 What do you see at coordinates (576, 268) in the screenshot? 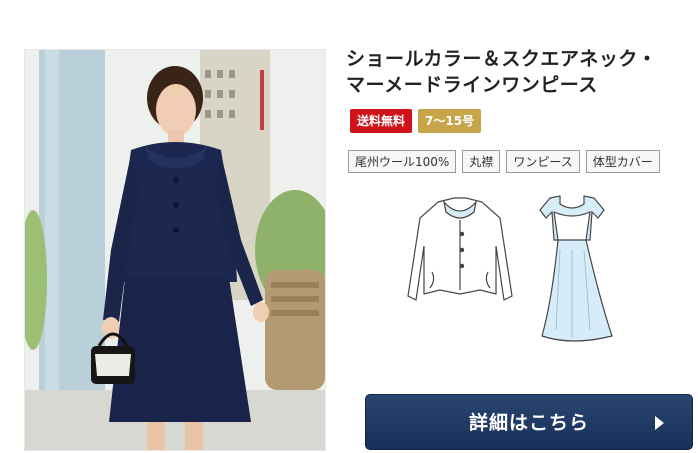
I see `dress-sketch-icon` at bounding box center [576, 268].